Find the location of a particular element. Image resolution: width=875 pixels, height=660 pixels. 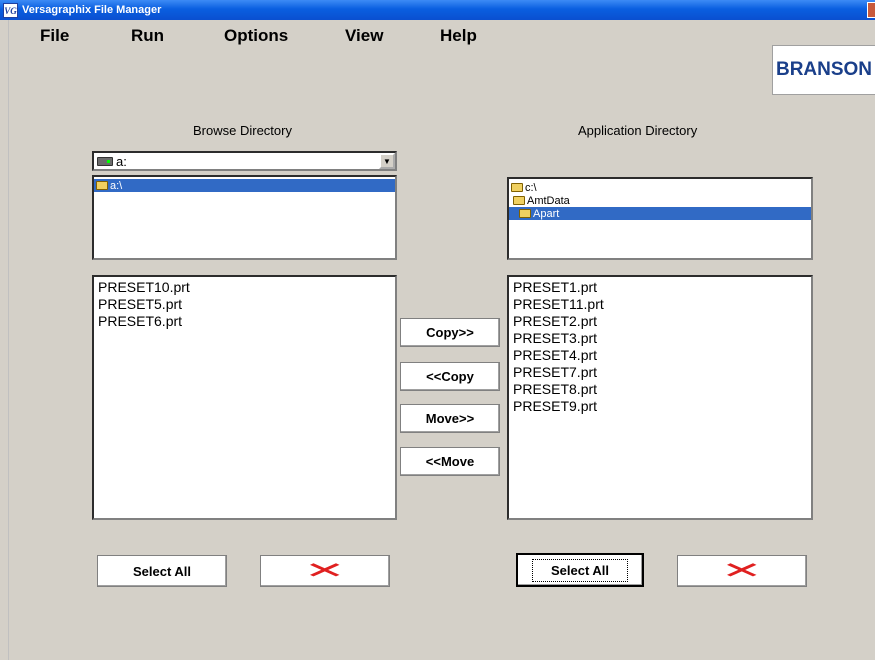

button-label: Copy>> is located at coordinates (450, 332).